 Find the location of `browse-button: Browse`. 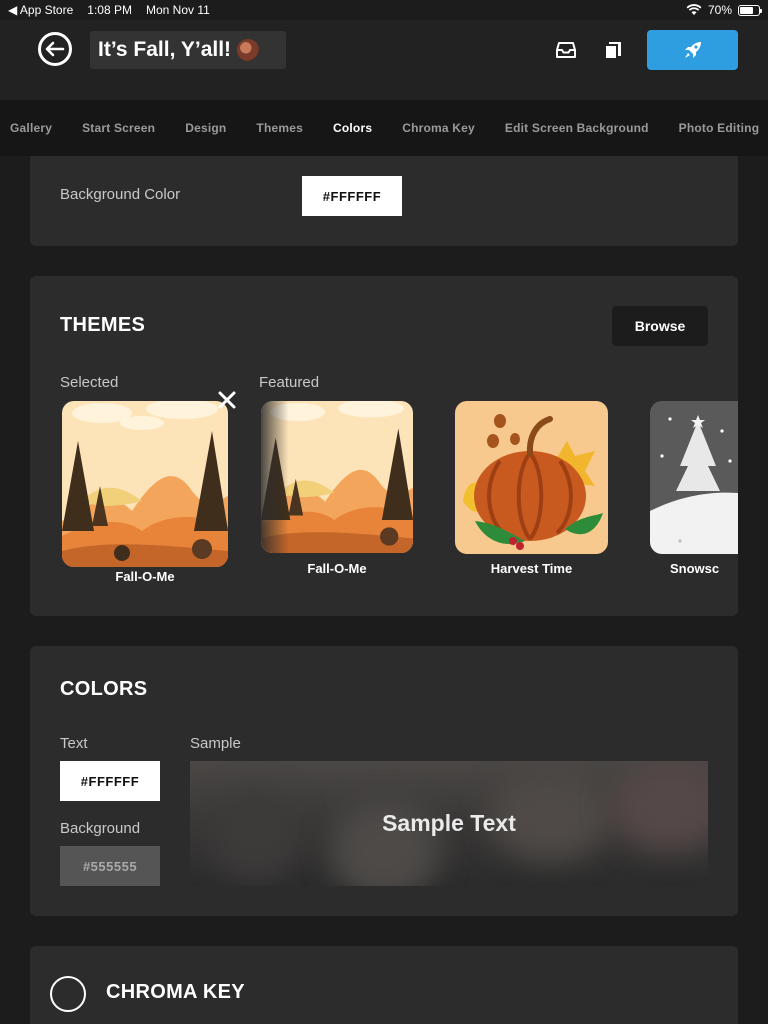

browse-button: Browse is located at coordinates (660, 326).